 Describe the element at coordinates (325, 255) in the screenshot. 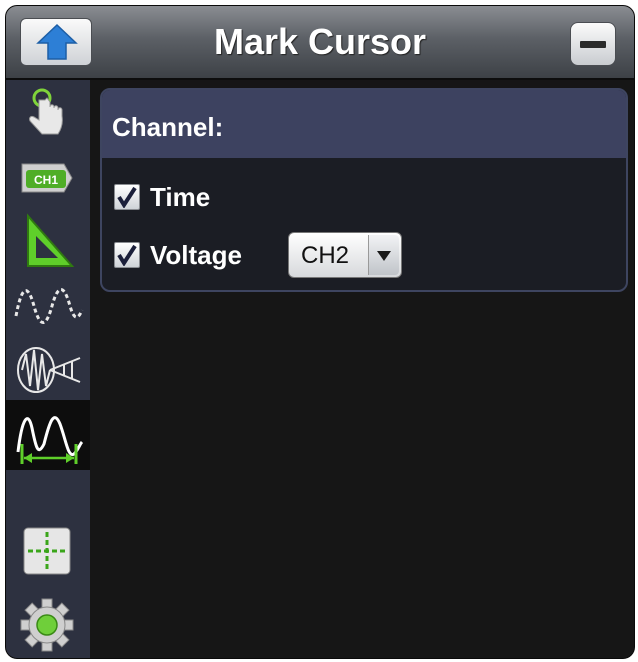

I see `voltage-channel-value: CH2` at that location.